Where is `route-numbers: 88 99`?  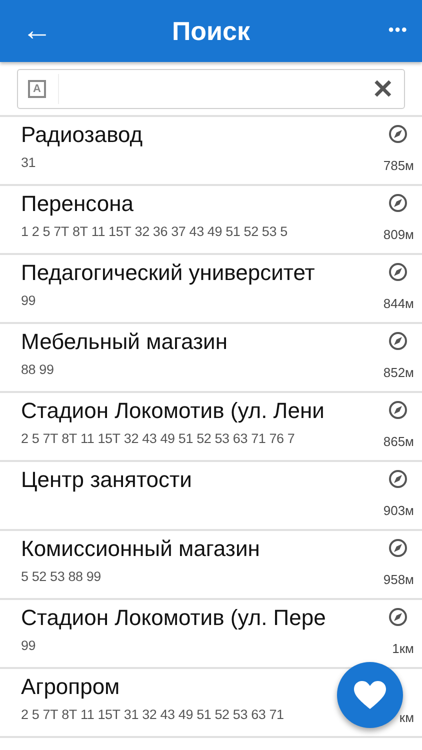
route-numbers: 88 99 is located at coordinates (38, 369).